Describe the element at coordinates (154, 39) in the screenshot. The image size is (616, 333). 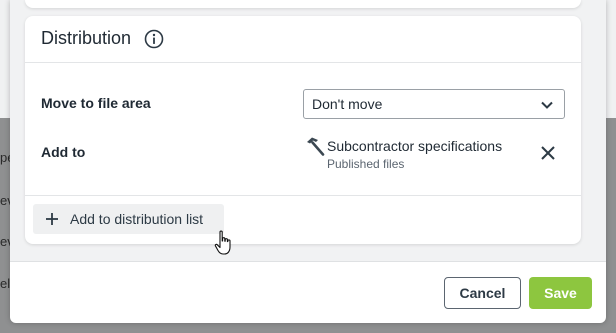
I see `info-circle-icon` at that location.